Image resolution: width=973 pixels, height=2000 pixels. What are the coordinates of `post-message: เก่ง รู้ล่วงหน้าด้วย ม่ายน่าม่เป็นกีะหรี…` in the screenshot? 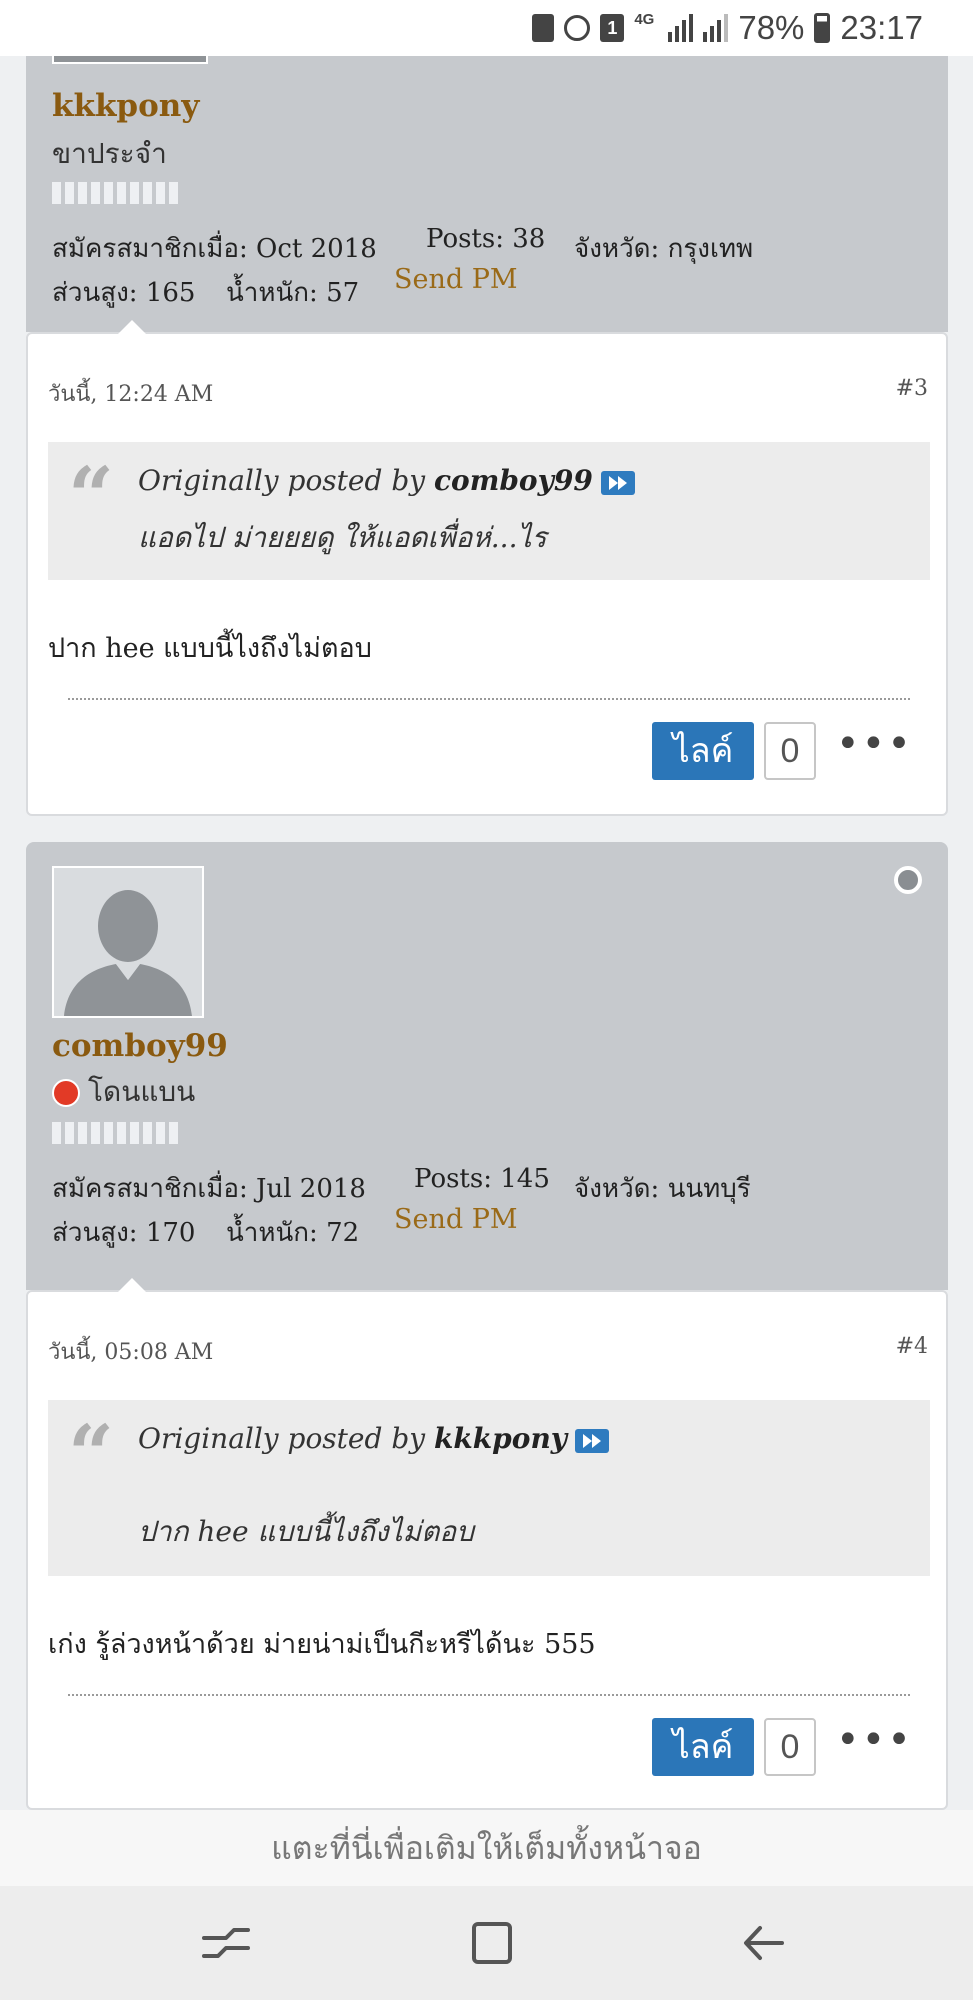 It's located at (322, 1644).